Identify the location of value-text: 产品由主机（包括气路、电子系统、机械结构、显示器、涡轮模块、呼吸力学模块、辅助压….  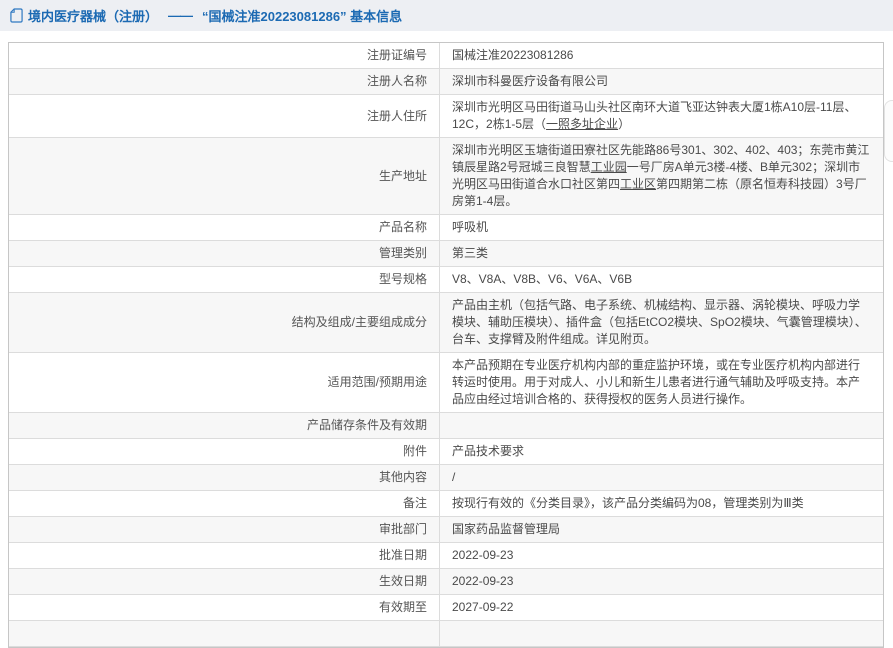
(659, 322).